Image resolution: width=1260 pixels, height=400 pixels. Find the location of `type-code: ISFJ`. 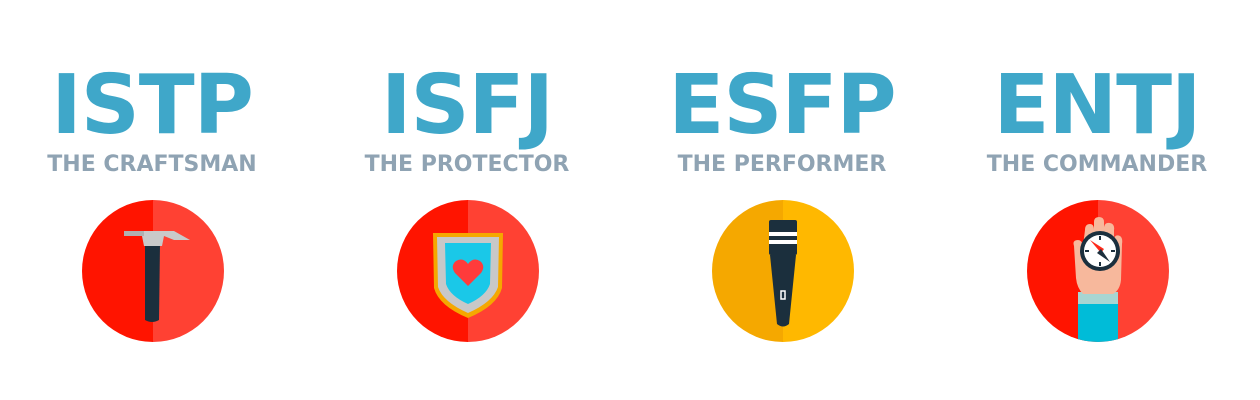

type-code: ISFJ is located at coordinates (467, 105).